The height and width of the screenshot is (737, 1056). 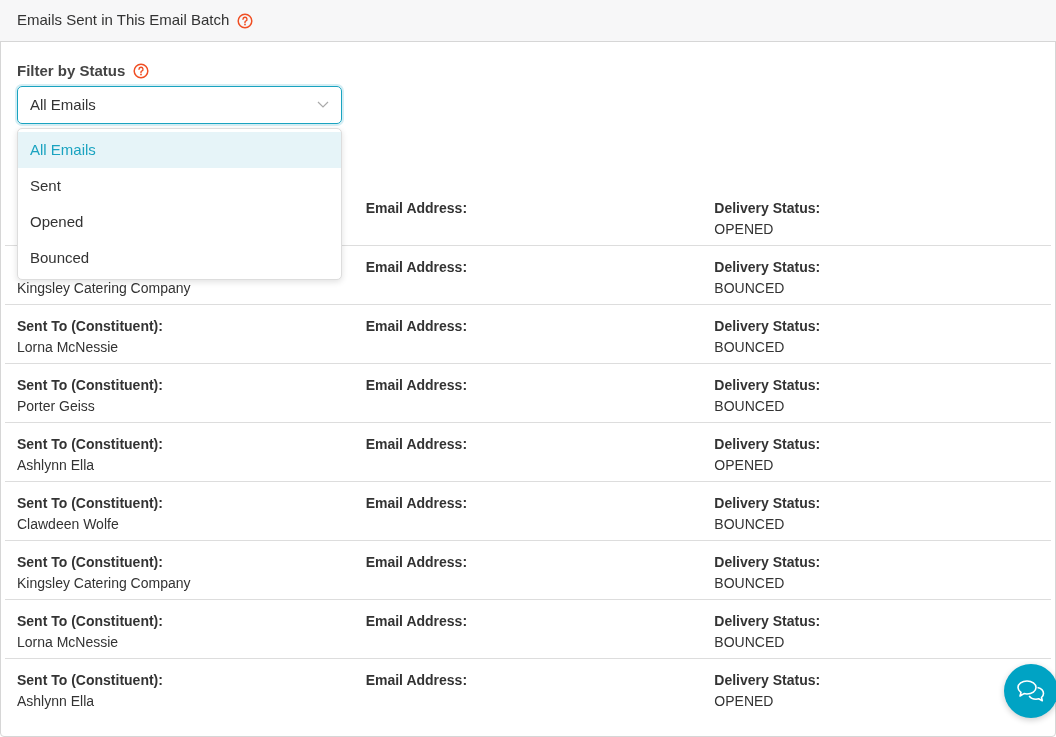 What do you see at coordinates (71, 70) in the screenshot?
I see `filter-label: Filter by Status` at bounding box center [71, 70].